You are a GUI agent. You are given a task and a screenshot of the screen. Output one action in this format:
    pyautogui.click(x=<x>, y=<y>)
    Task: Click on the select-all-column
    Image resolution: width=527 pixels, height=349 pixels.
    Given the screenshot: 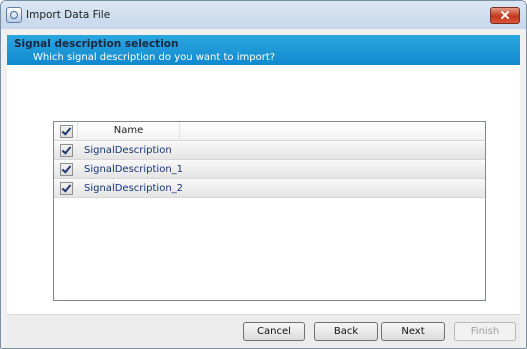 What is the action you would take?
    pyautogui.click(x=66, y=131)
    